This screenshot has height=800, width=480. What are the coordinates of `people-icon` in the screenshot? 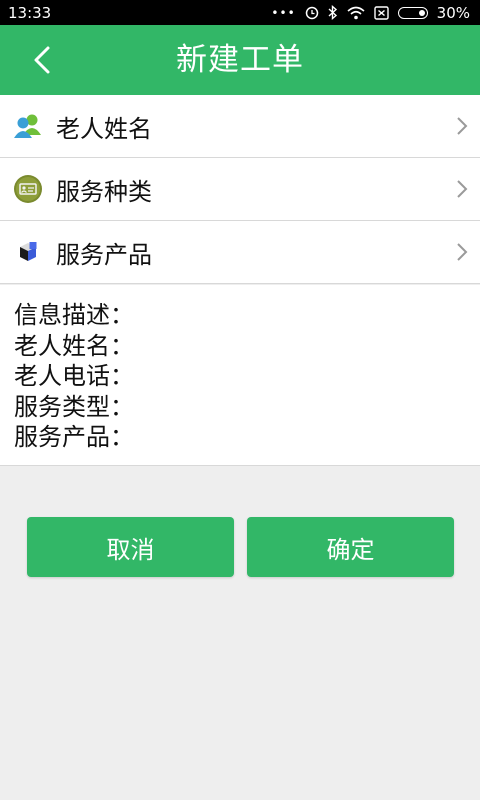 It's located at (28, 126).